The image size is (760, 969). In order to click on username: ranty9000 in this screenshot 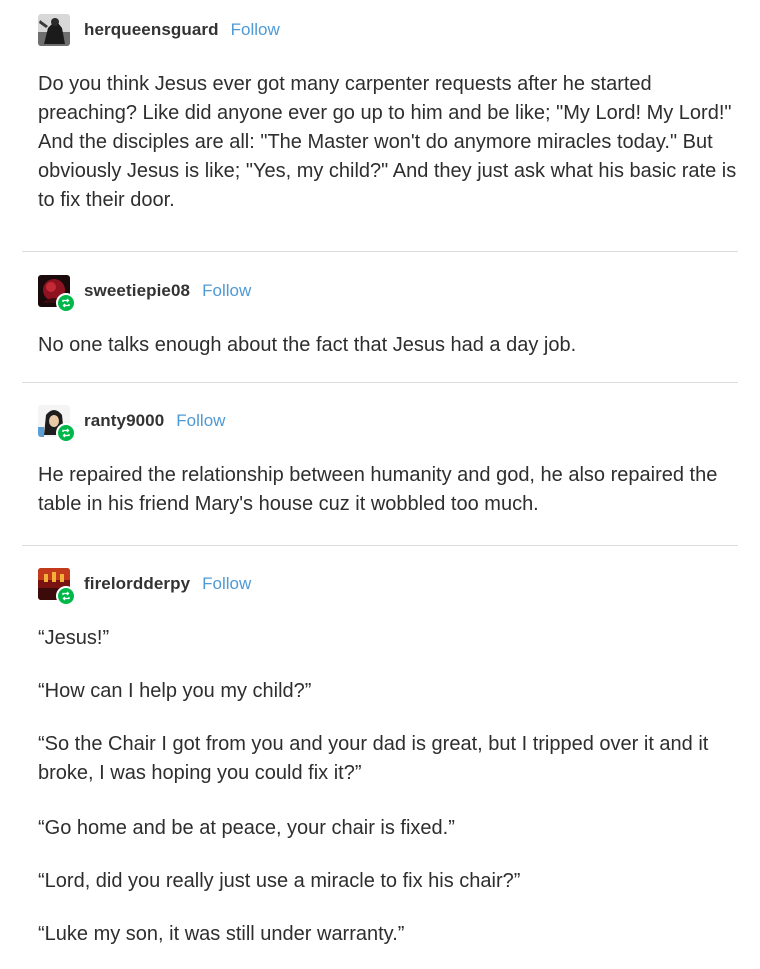, I will do `click(124, 421)`.